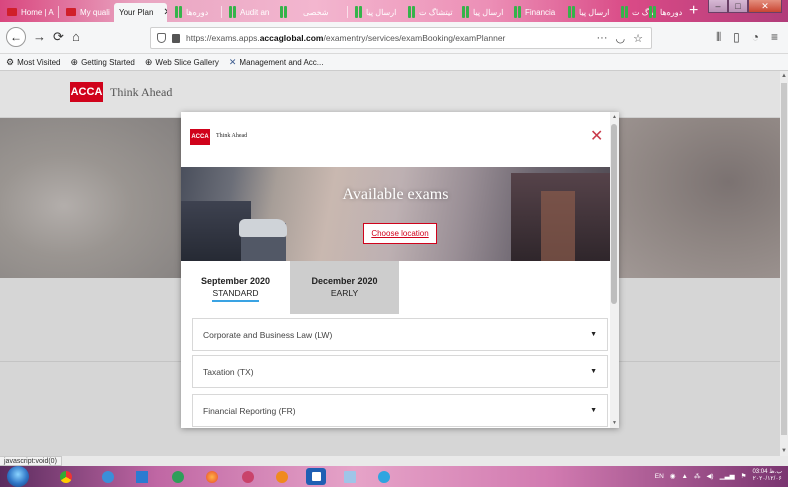 The image size is (788, 487). Describe the element at coordinates (736, 37) in the screenshot. I see `sidebar-icon: ▯` at that location.